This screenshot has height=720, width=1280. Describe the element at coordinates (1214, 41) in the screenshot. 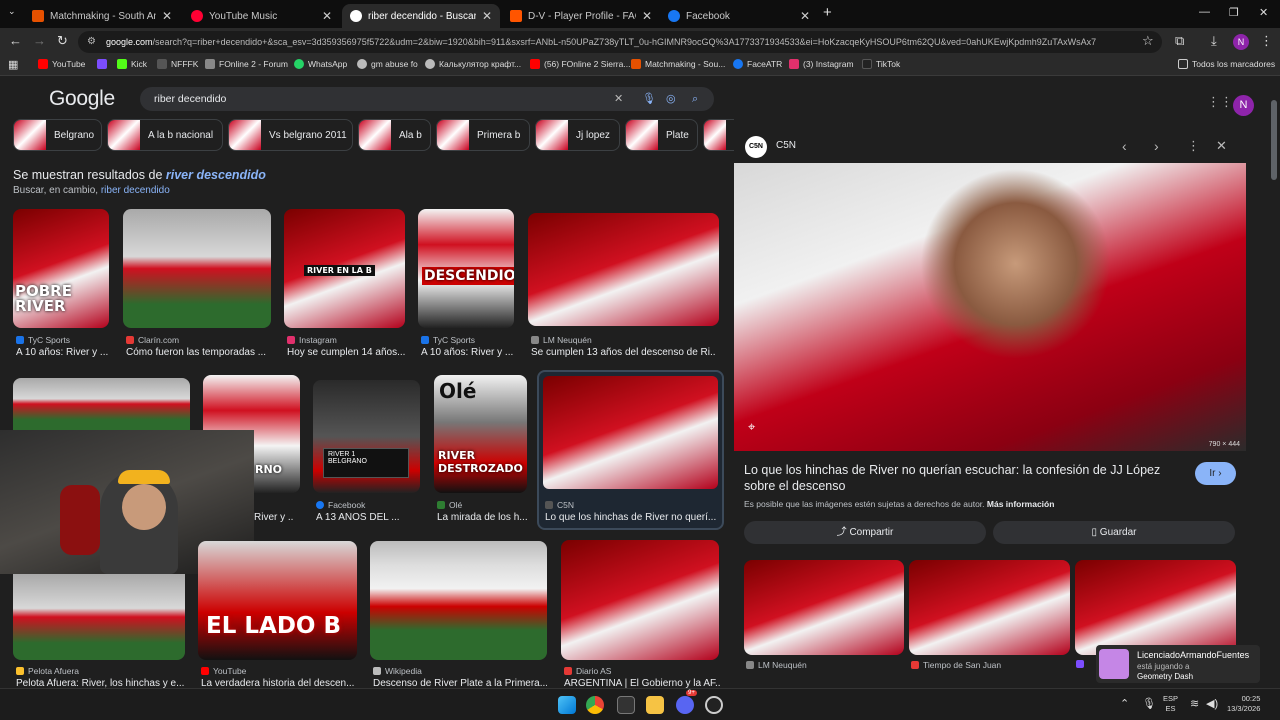

I see `downloads-icon: ⤓` at that location.